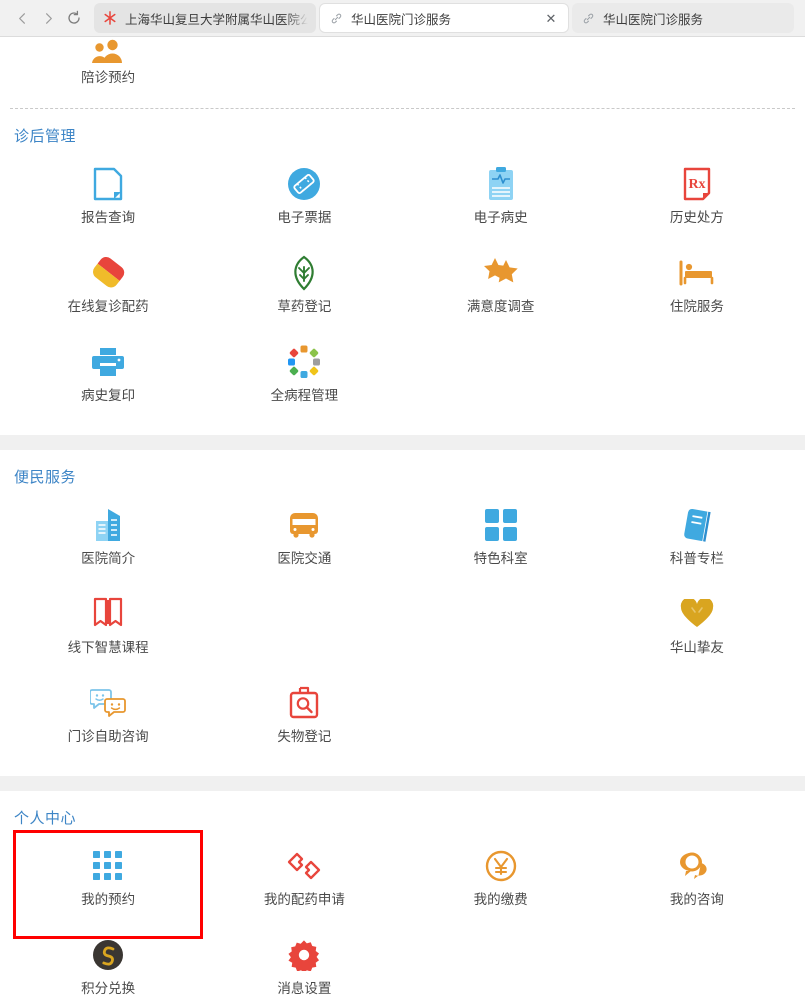  I want to click on grid-item-full-course-management: 全病程管理, so click(304, 376).